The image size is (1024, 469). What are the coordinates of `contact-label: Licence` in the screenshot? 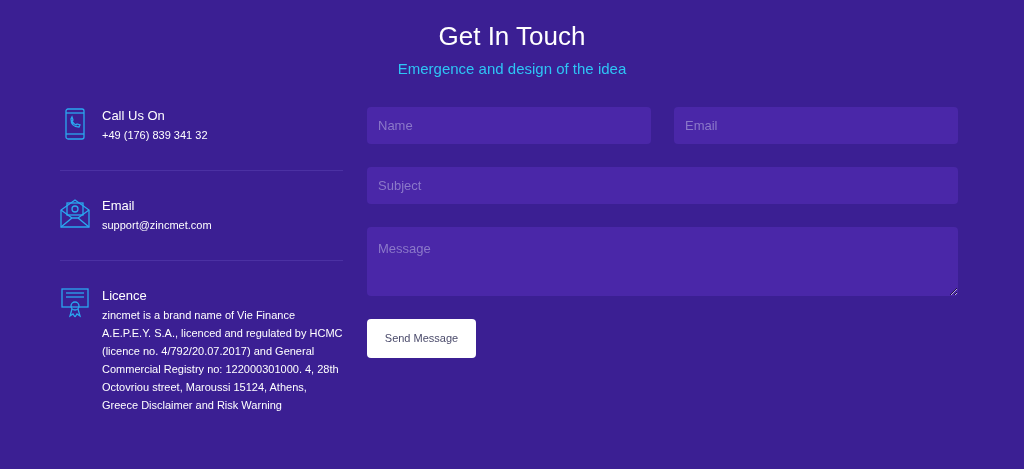 It's located at (125, 295).